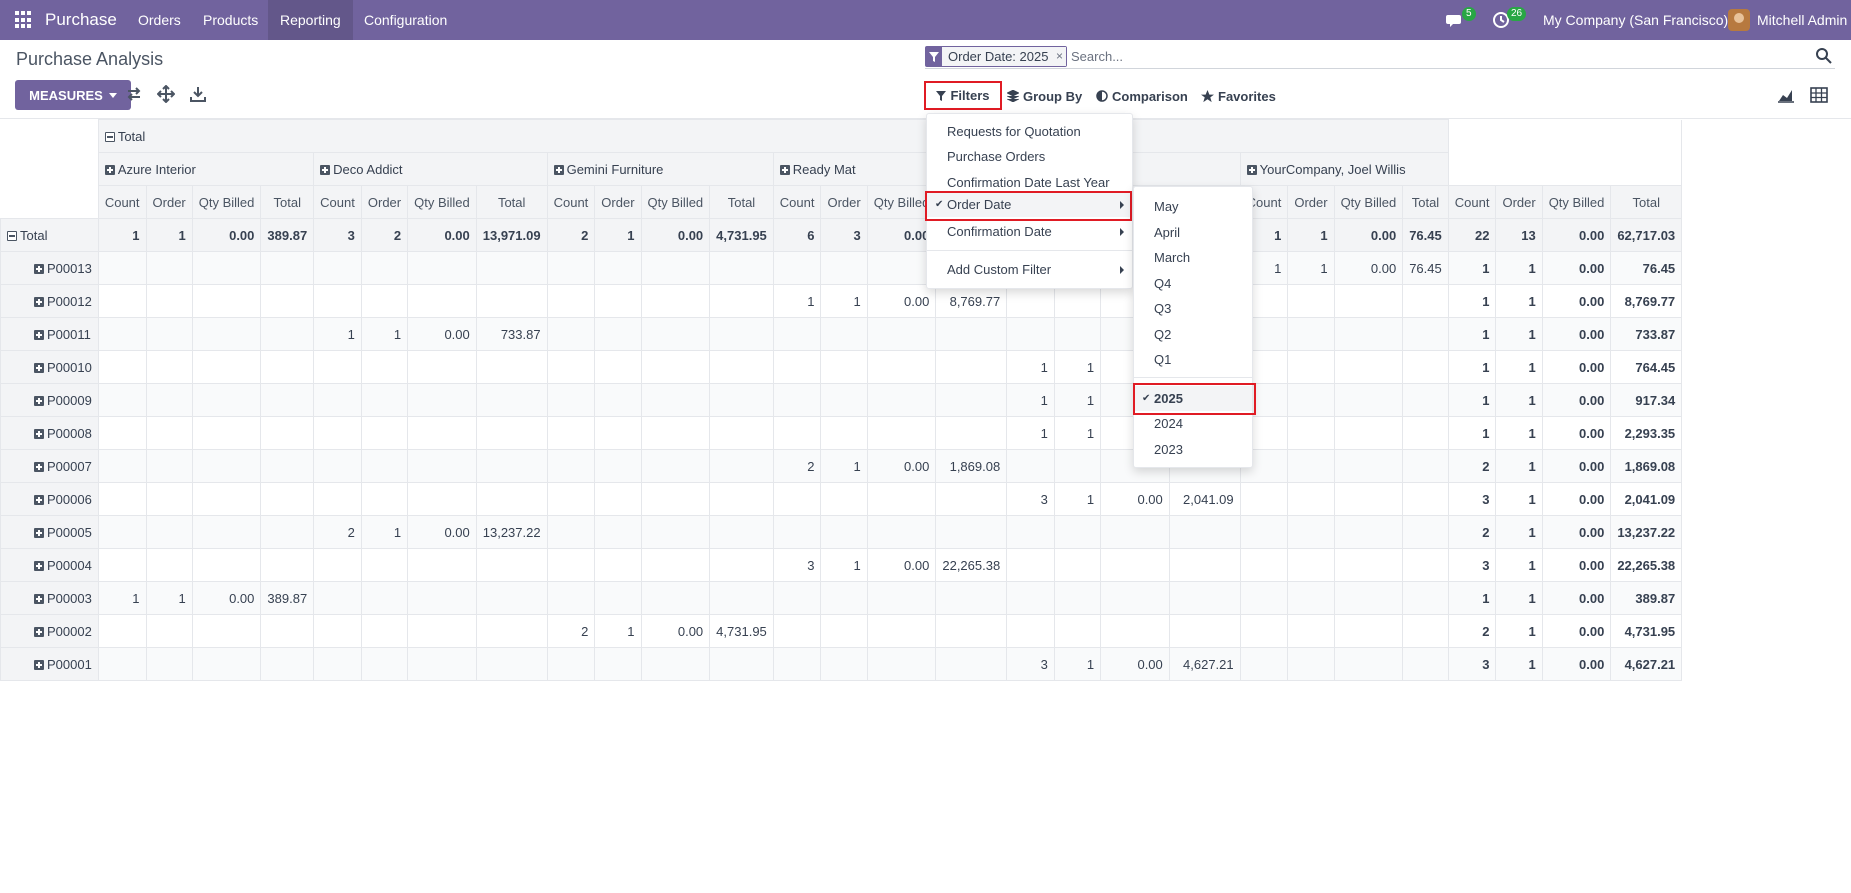  What do you see at coordinates (511, 532) in the screenshot?
I see `pivot-cell: 13,237.22` at bounding box center [511, 532].